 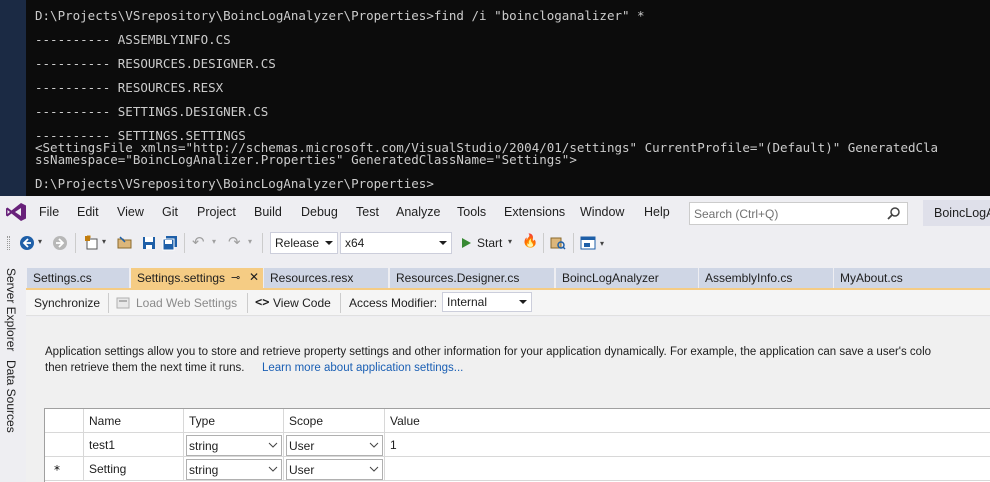 What do you see at coordinates (40, 241) in the screenshot?
I see `back-dropdown-icon: ▾` at bounding box center [40, 241].